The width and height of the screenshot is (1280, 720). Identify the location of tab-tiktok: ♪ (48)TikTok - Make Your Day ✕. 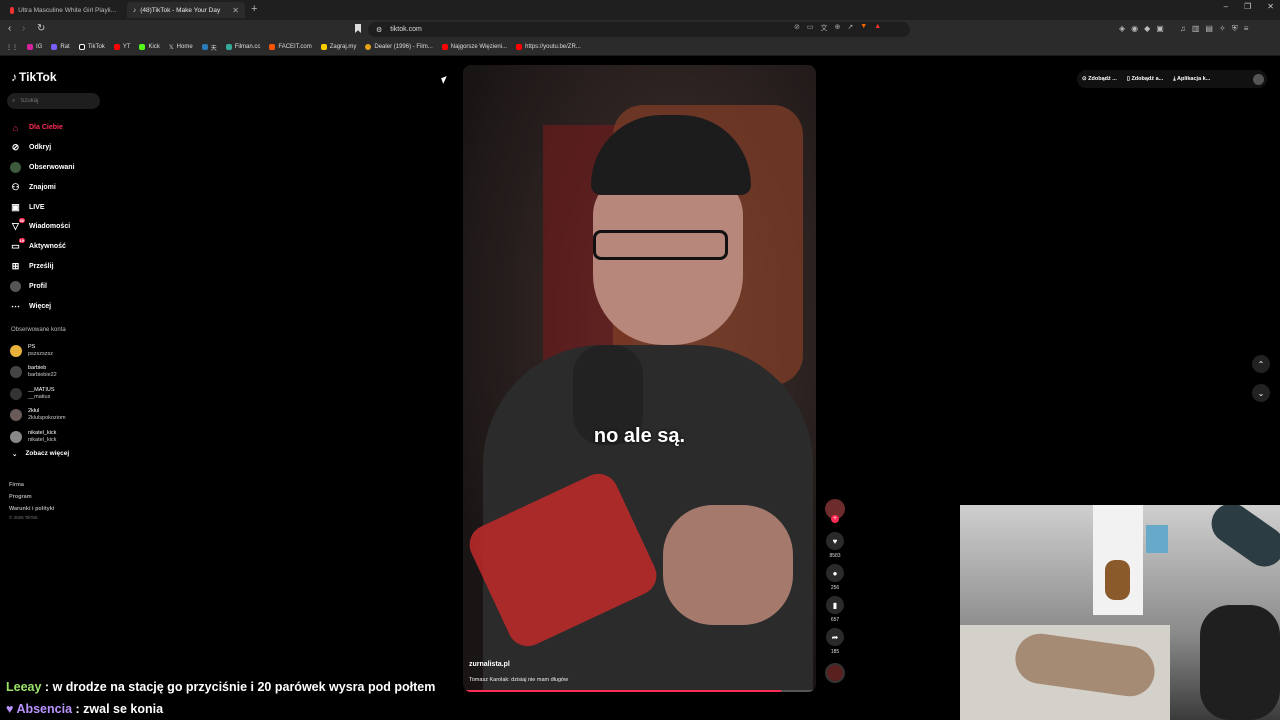
(186, 10).